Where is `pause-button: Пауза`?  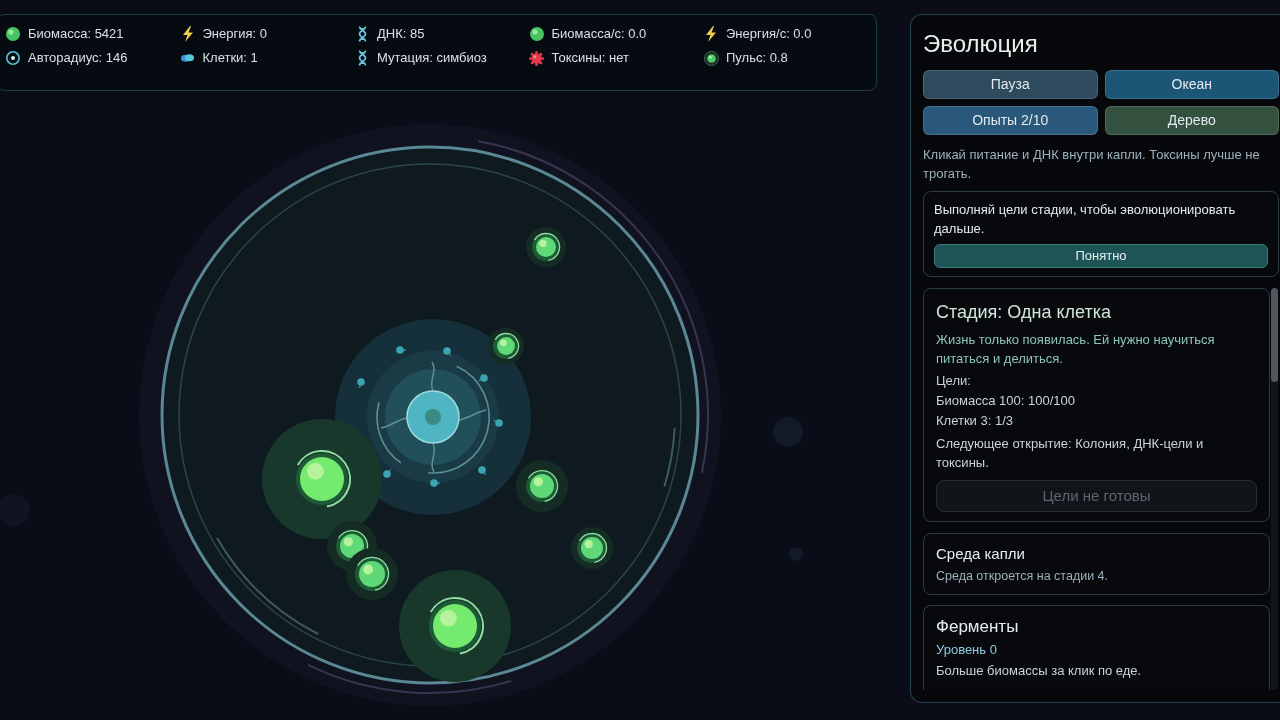
pause-button: Пауза is located at coordinates (1010, 84).